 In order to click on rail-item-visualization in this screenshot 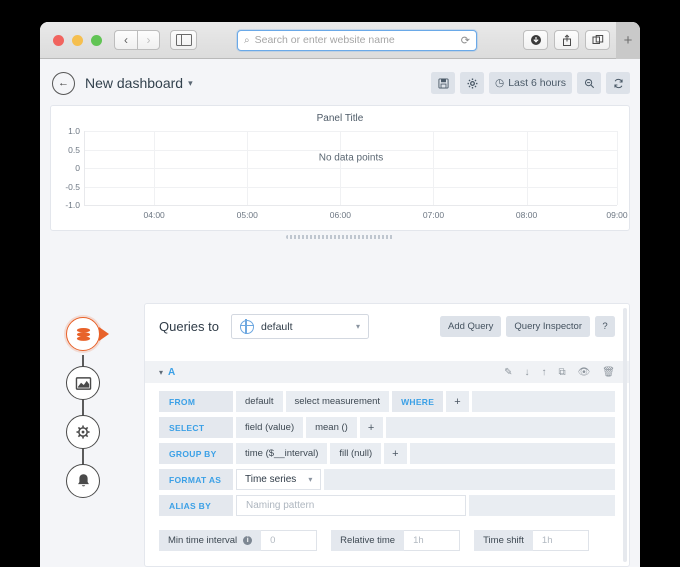, I will do `click(83, 383)`.